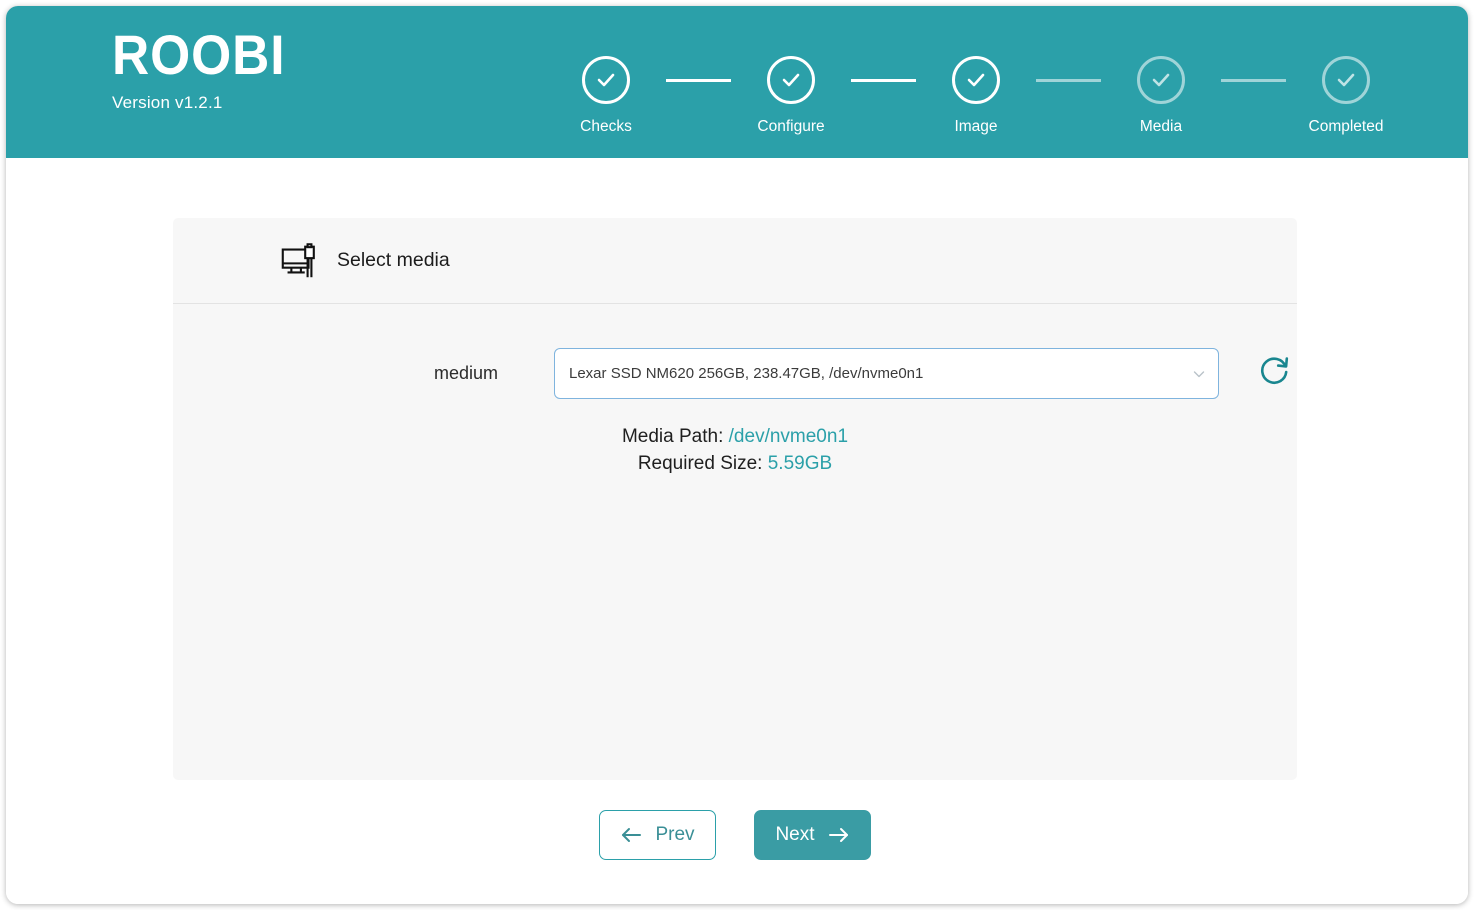  I want to click on card-header: Select media, so click(735, 261).